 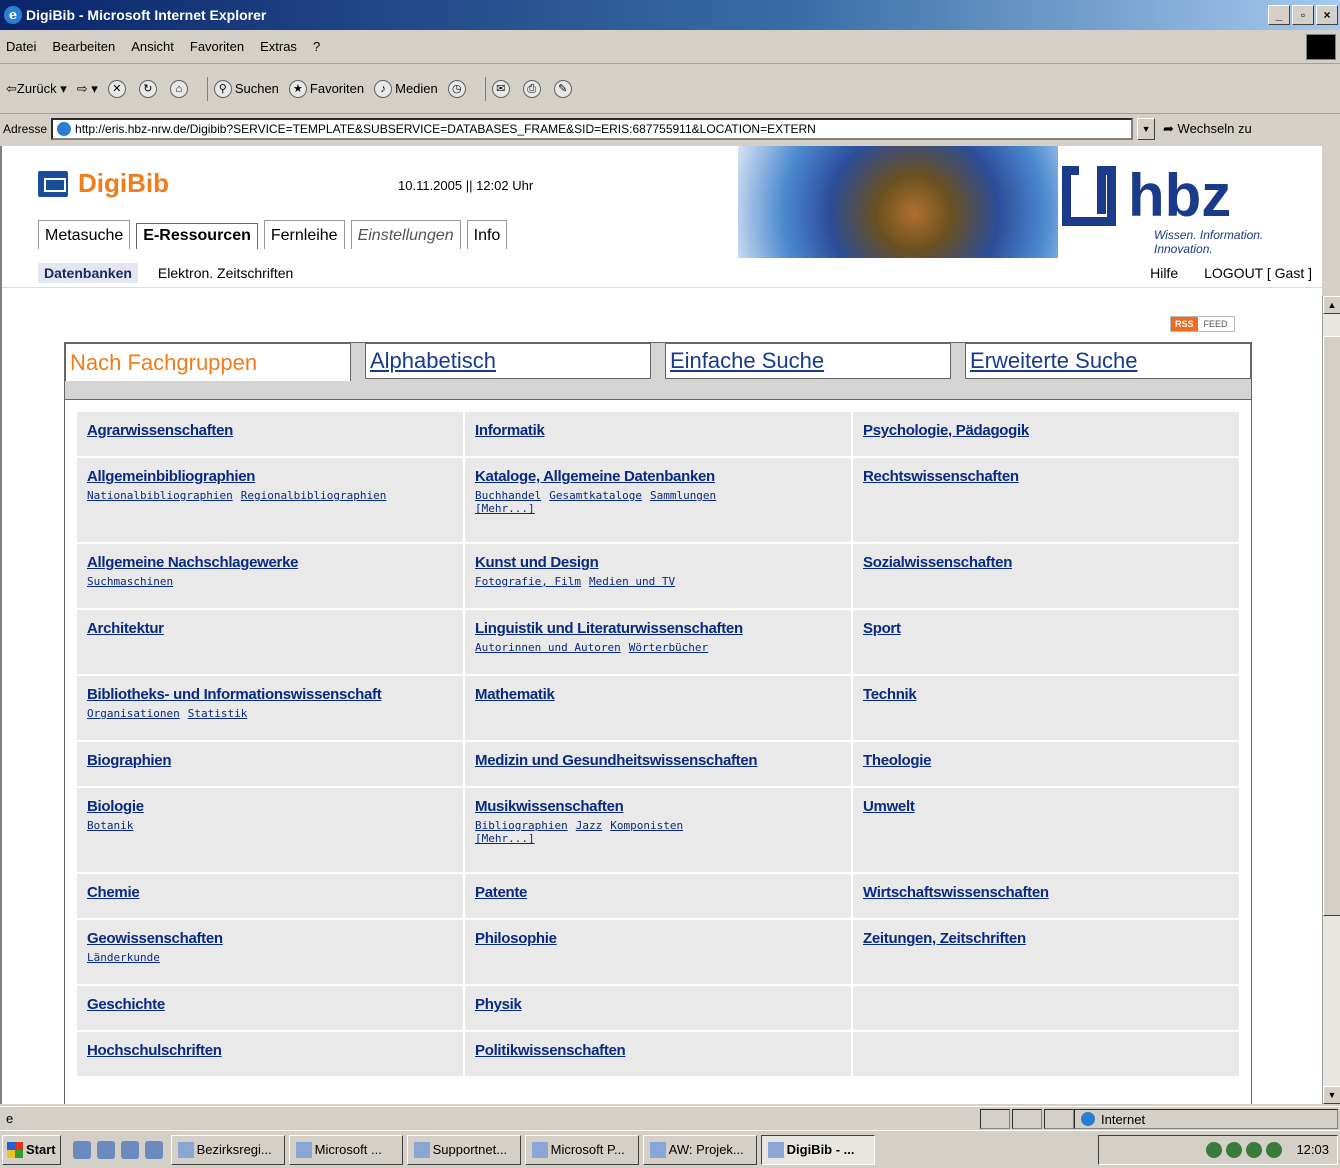 I want to click on tab-nach-fachgruppen: Nach Fachgruppen, so click(x=208, y=362).